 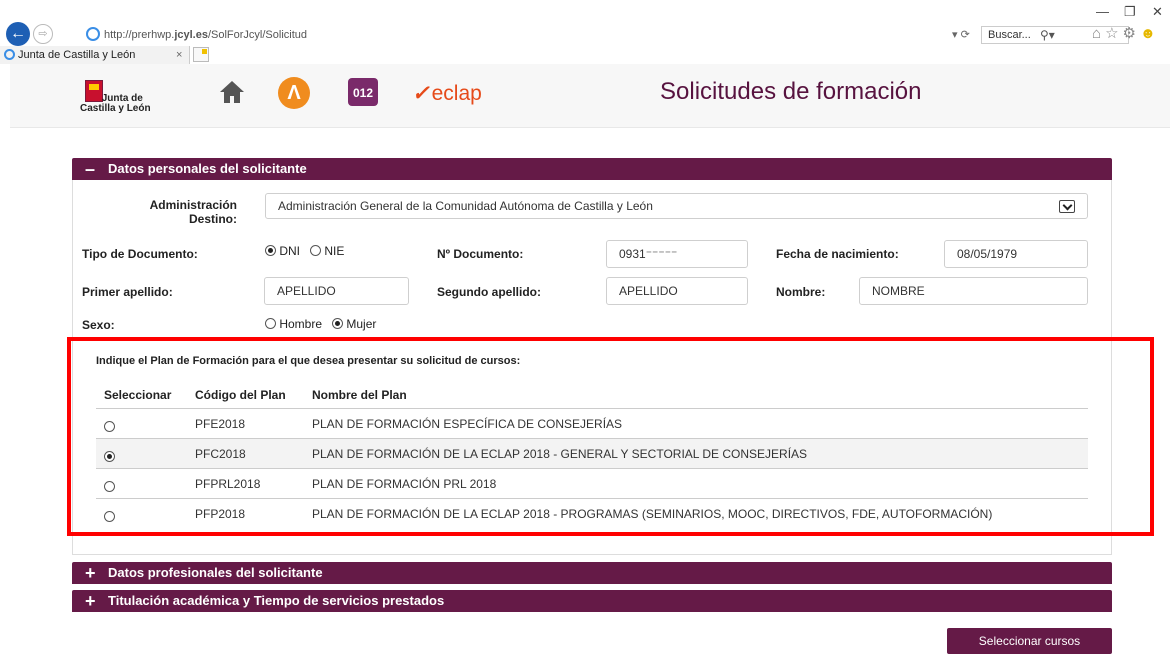 I want to click on panel-datos-profesionales: + Datos profesionales del solicitante, so click(x=592, y=573).